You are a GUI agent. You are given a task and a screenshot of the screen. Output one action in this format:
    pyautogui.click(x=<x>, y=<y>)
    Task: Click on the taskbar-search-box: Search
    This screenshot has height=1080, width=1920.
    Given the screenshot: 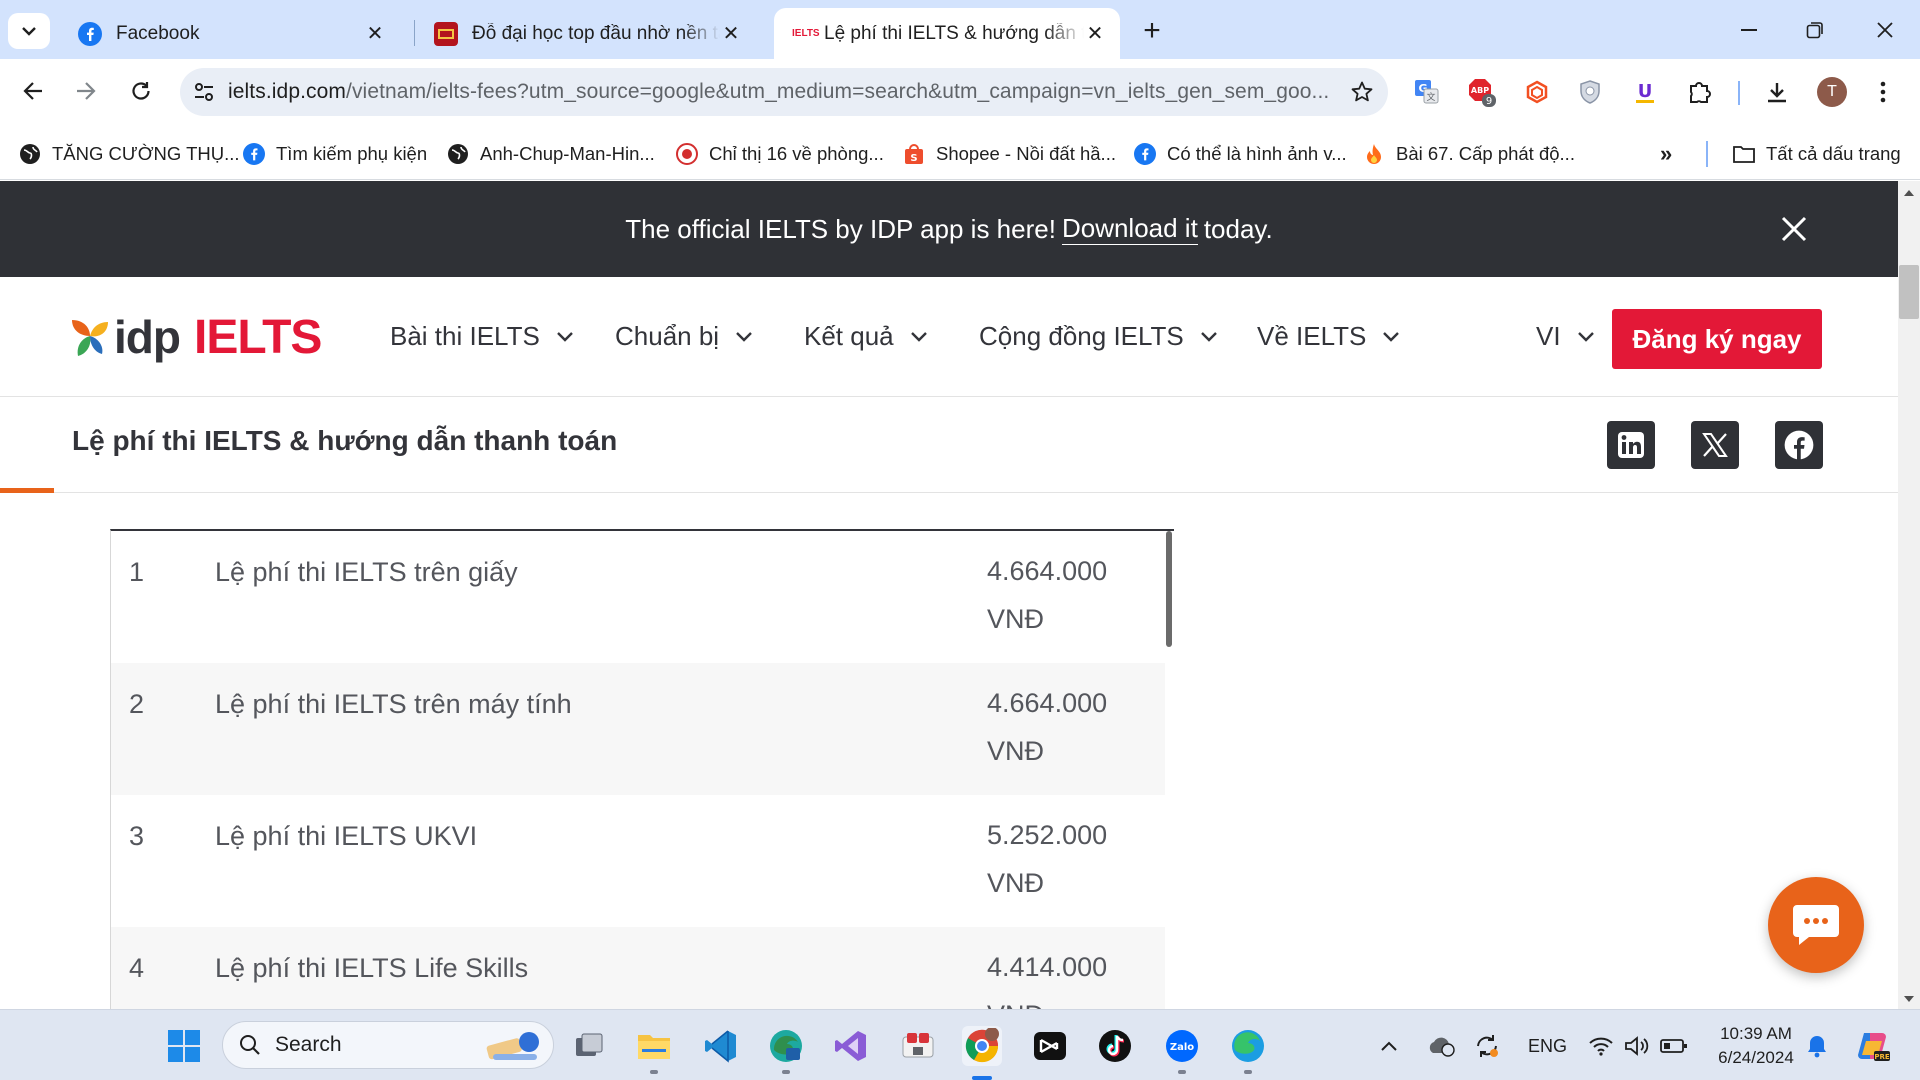 What is the action you would take?
    pyautogui.click(x=388, y=1045)
    